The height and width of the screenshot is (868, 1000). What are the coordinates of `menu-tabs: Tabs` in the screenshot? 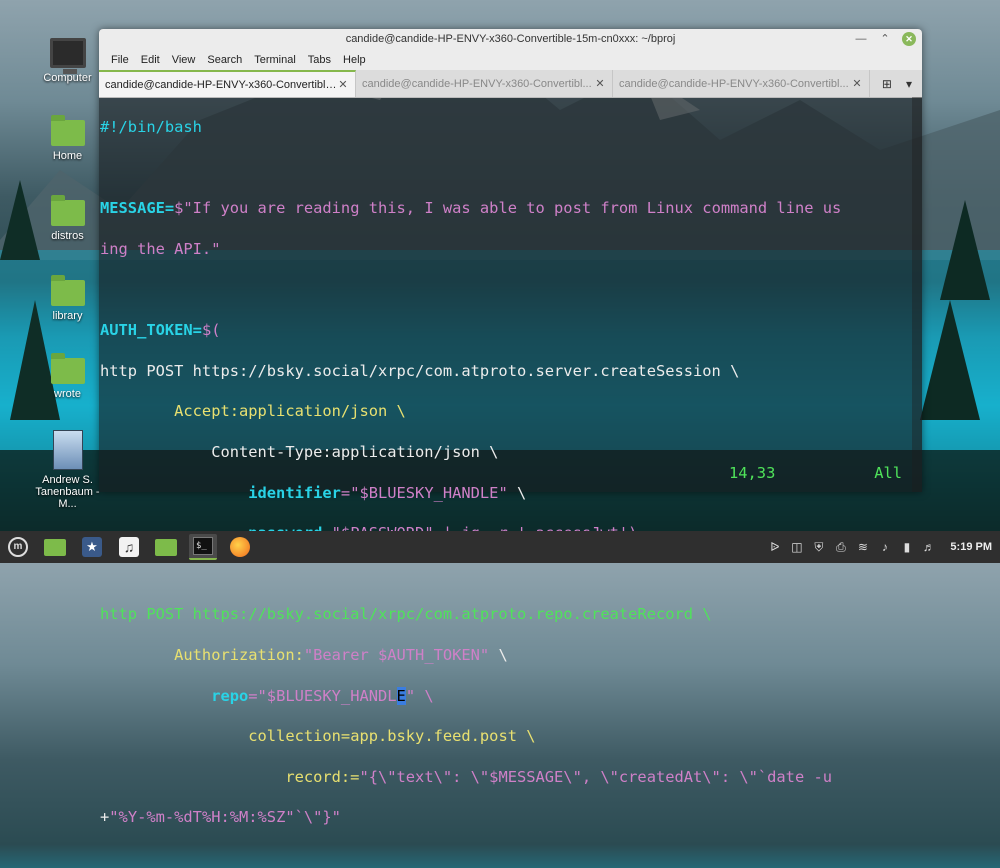 It's located at (319, 60).